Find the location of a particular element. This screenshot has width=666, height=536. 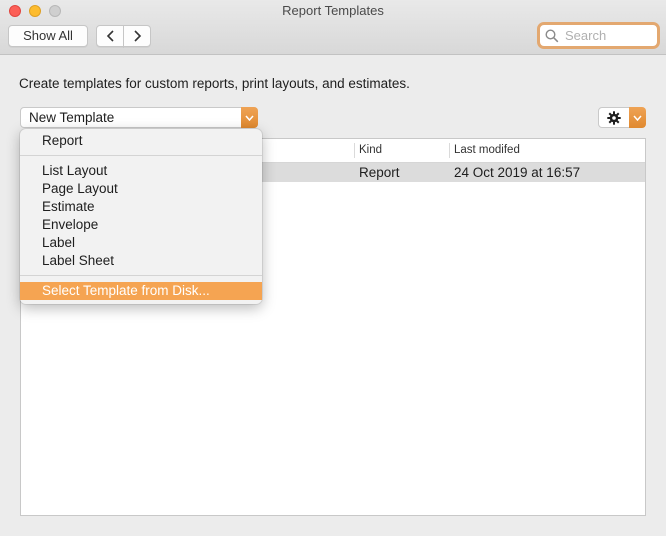

menu-item-label-sheet: Label Sheet is located at coordinates (141, 261).